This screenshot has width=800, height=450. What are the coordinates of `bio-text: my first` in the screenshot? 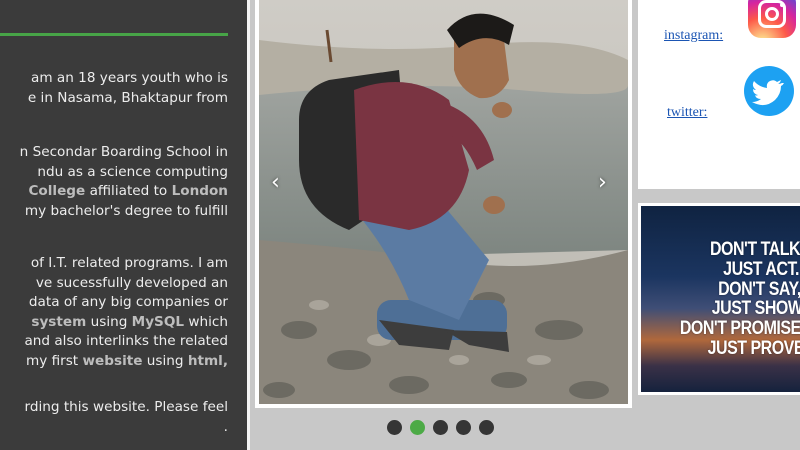 It's located at (54, 360).